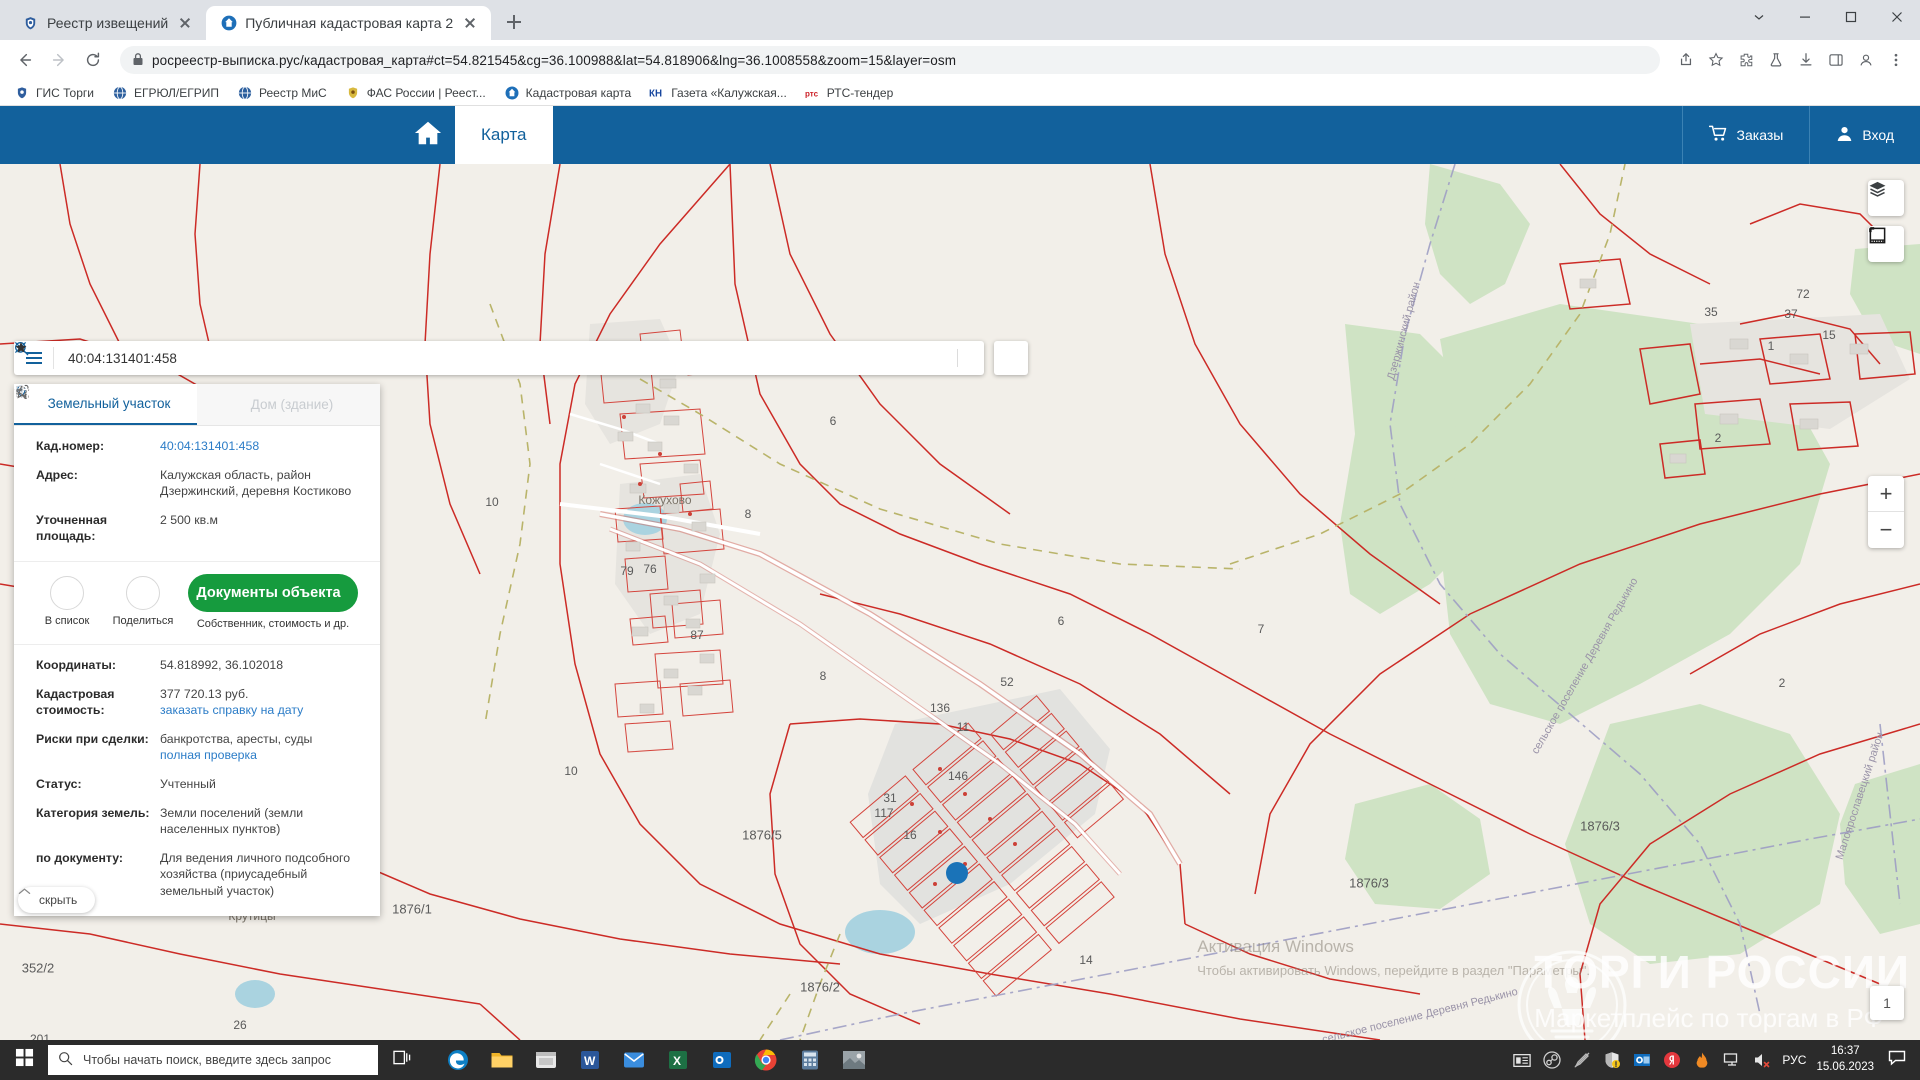 The height and width of the screenshot is (1080, 1920). Describe the element at coordinates (1746, 60) in the screenshot. I see `extension-icon` at that location.